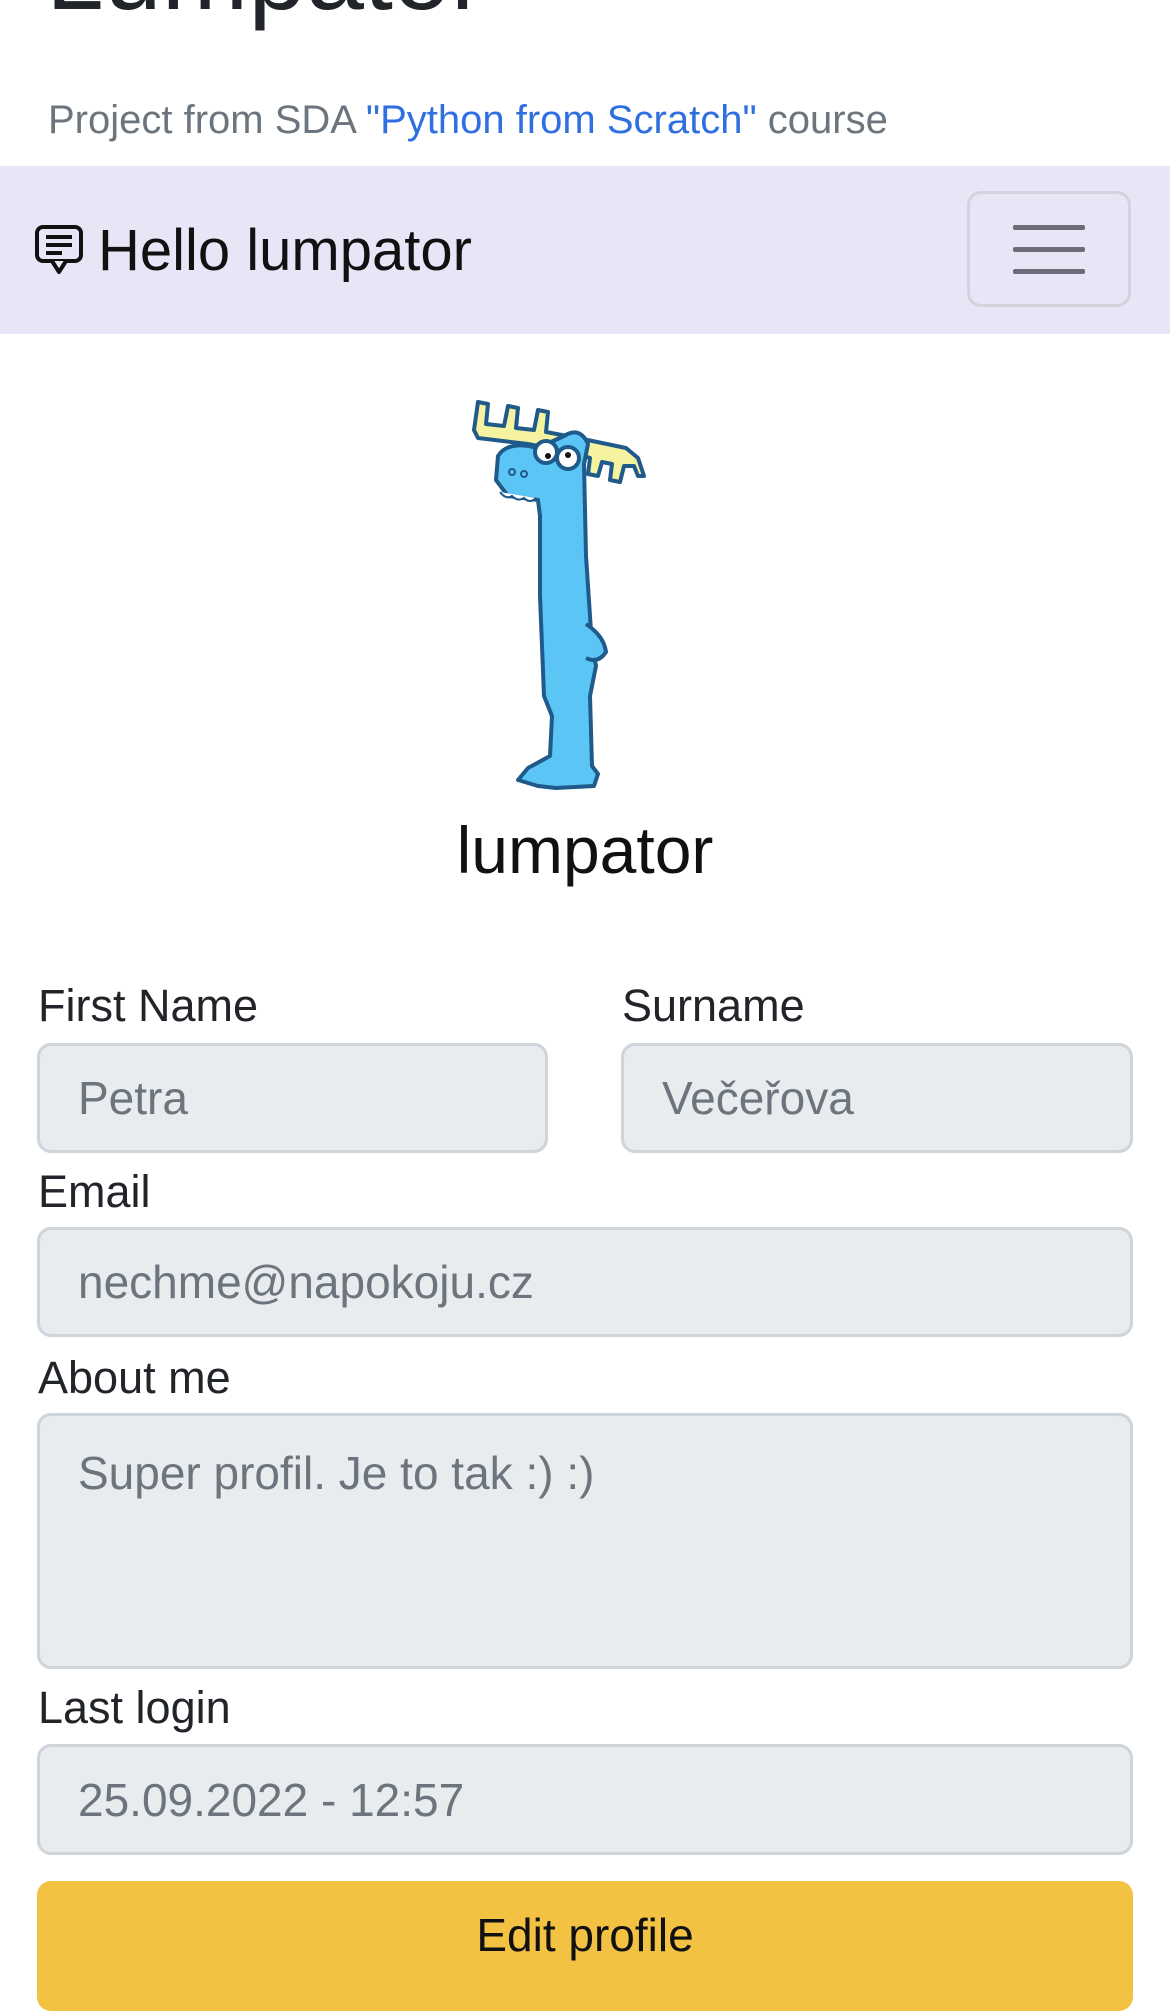  What do you see at coordinates (877, 1098) in the screenshot?
I see `surname-input: Večeřova` at bounding box center [877, 1098].